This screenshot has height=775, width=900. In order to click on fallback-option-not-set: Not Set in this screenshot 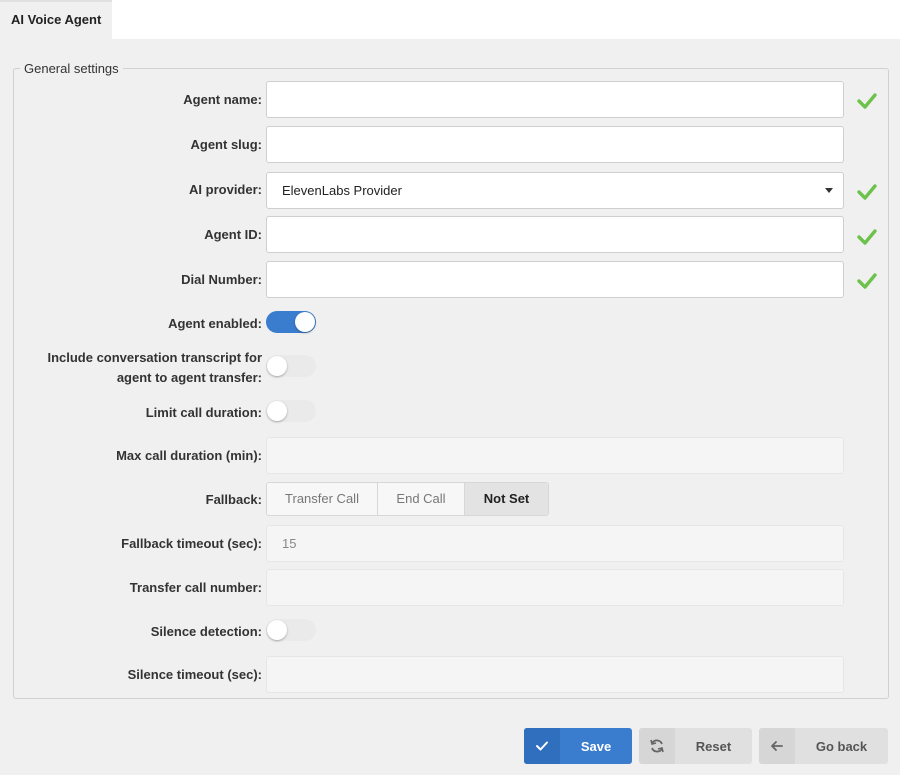, I will do `click(506, 499)`.